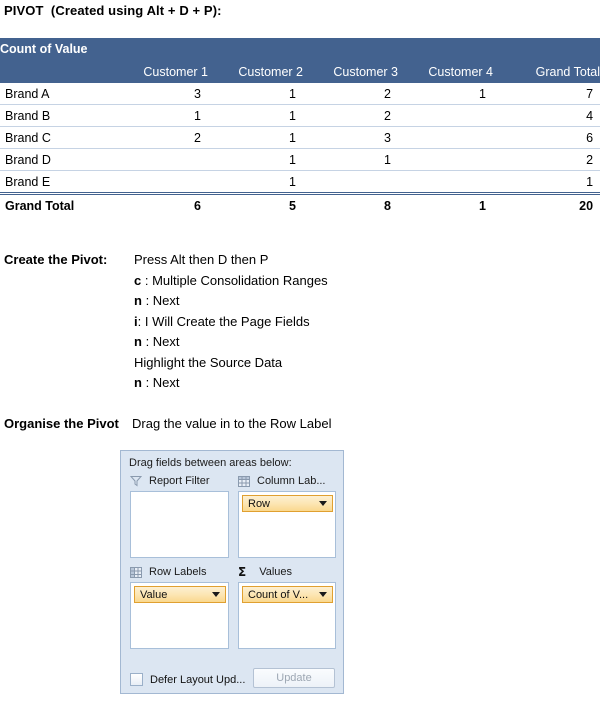 This screenshot has width=600, height=703. What do you see at coordinates (546, 137) in the screenshot?
I see `pivot-cell: 6` at bounding box center [546, 137].